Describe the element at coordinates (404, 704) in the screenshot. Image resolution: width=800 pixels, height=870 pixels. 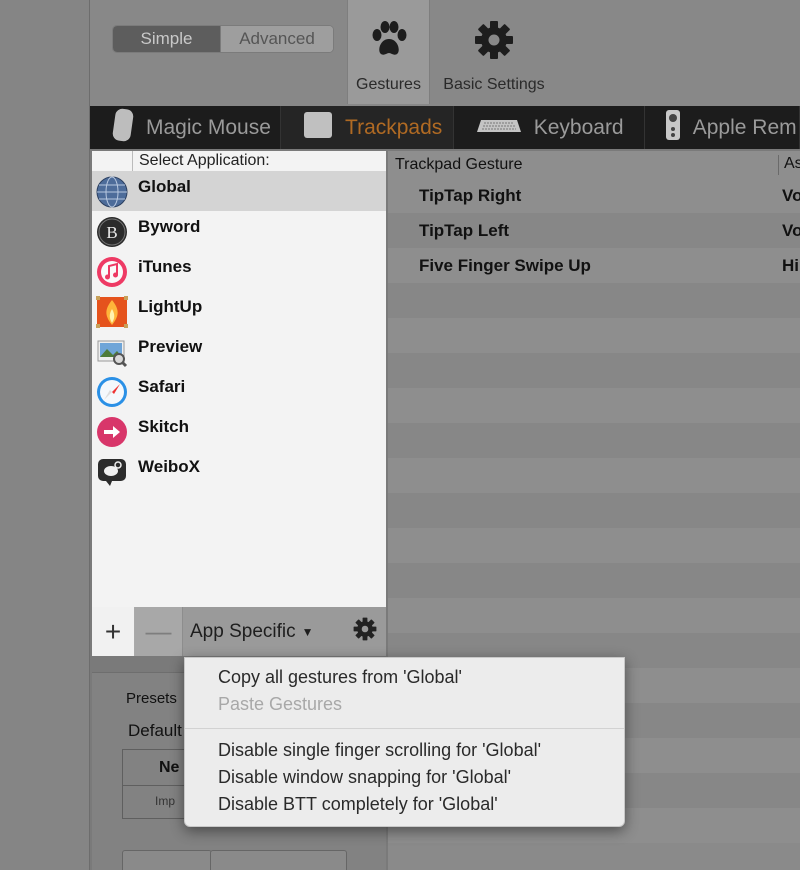
I see `menu-item-paste-gestures: Paste Gestures` at that location.